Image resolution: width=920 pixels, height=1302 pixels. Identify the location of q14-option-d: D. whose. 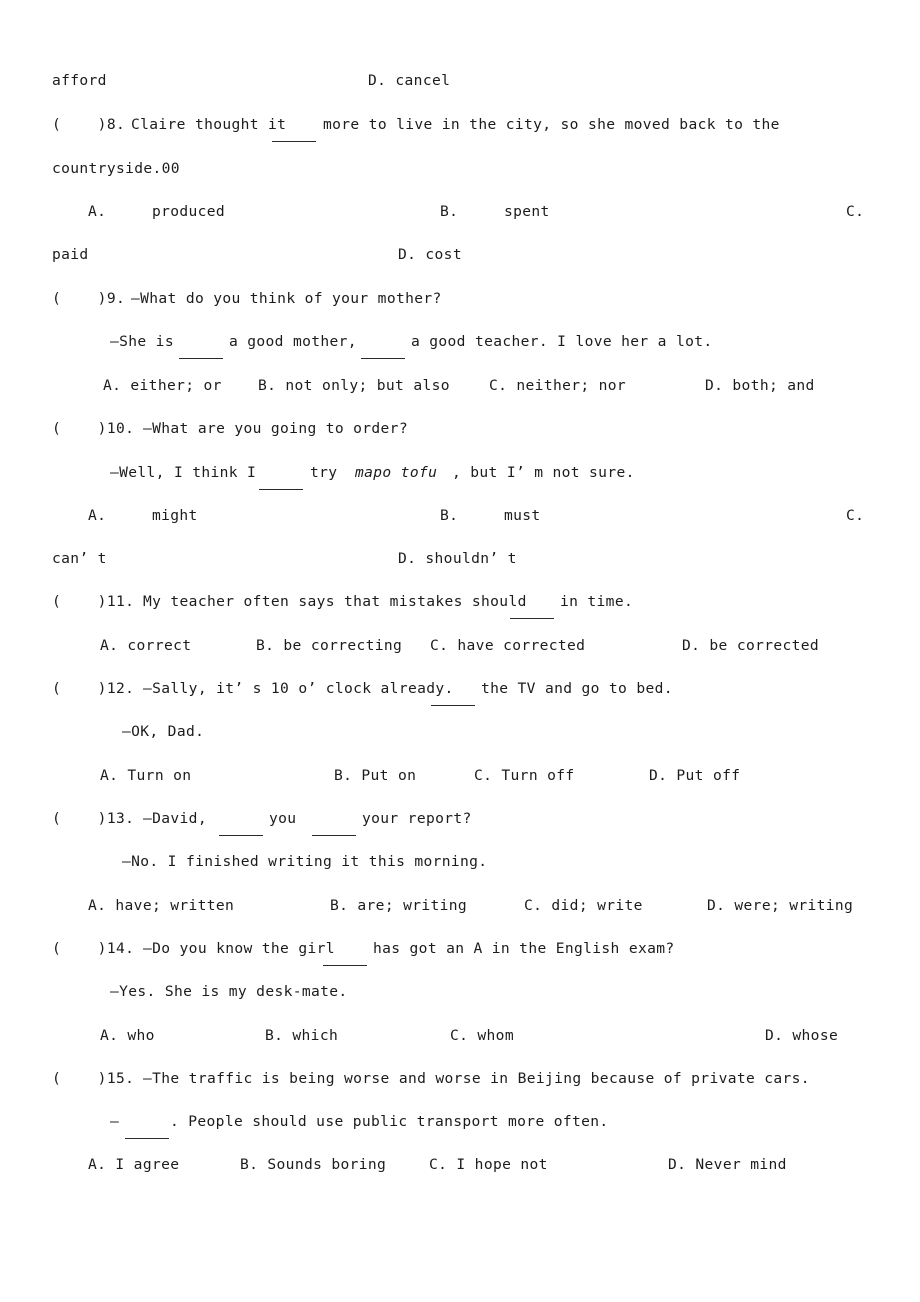
(801, 1035).